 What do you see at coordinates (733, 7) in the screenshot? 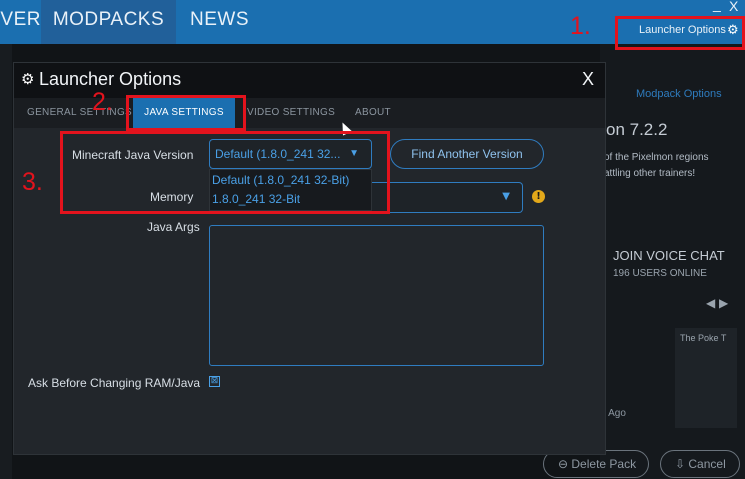
I see `window-close-button: X` at bounding box center [733, 7].